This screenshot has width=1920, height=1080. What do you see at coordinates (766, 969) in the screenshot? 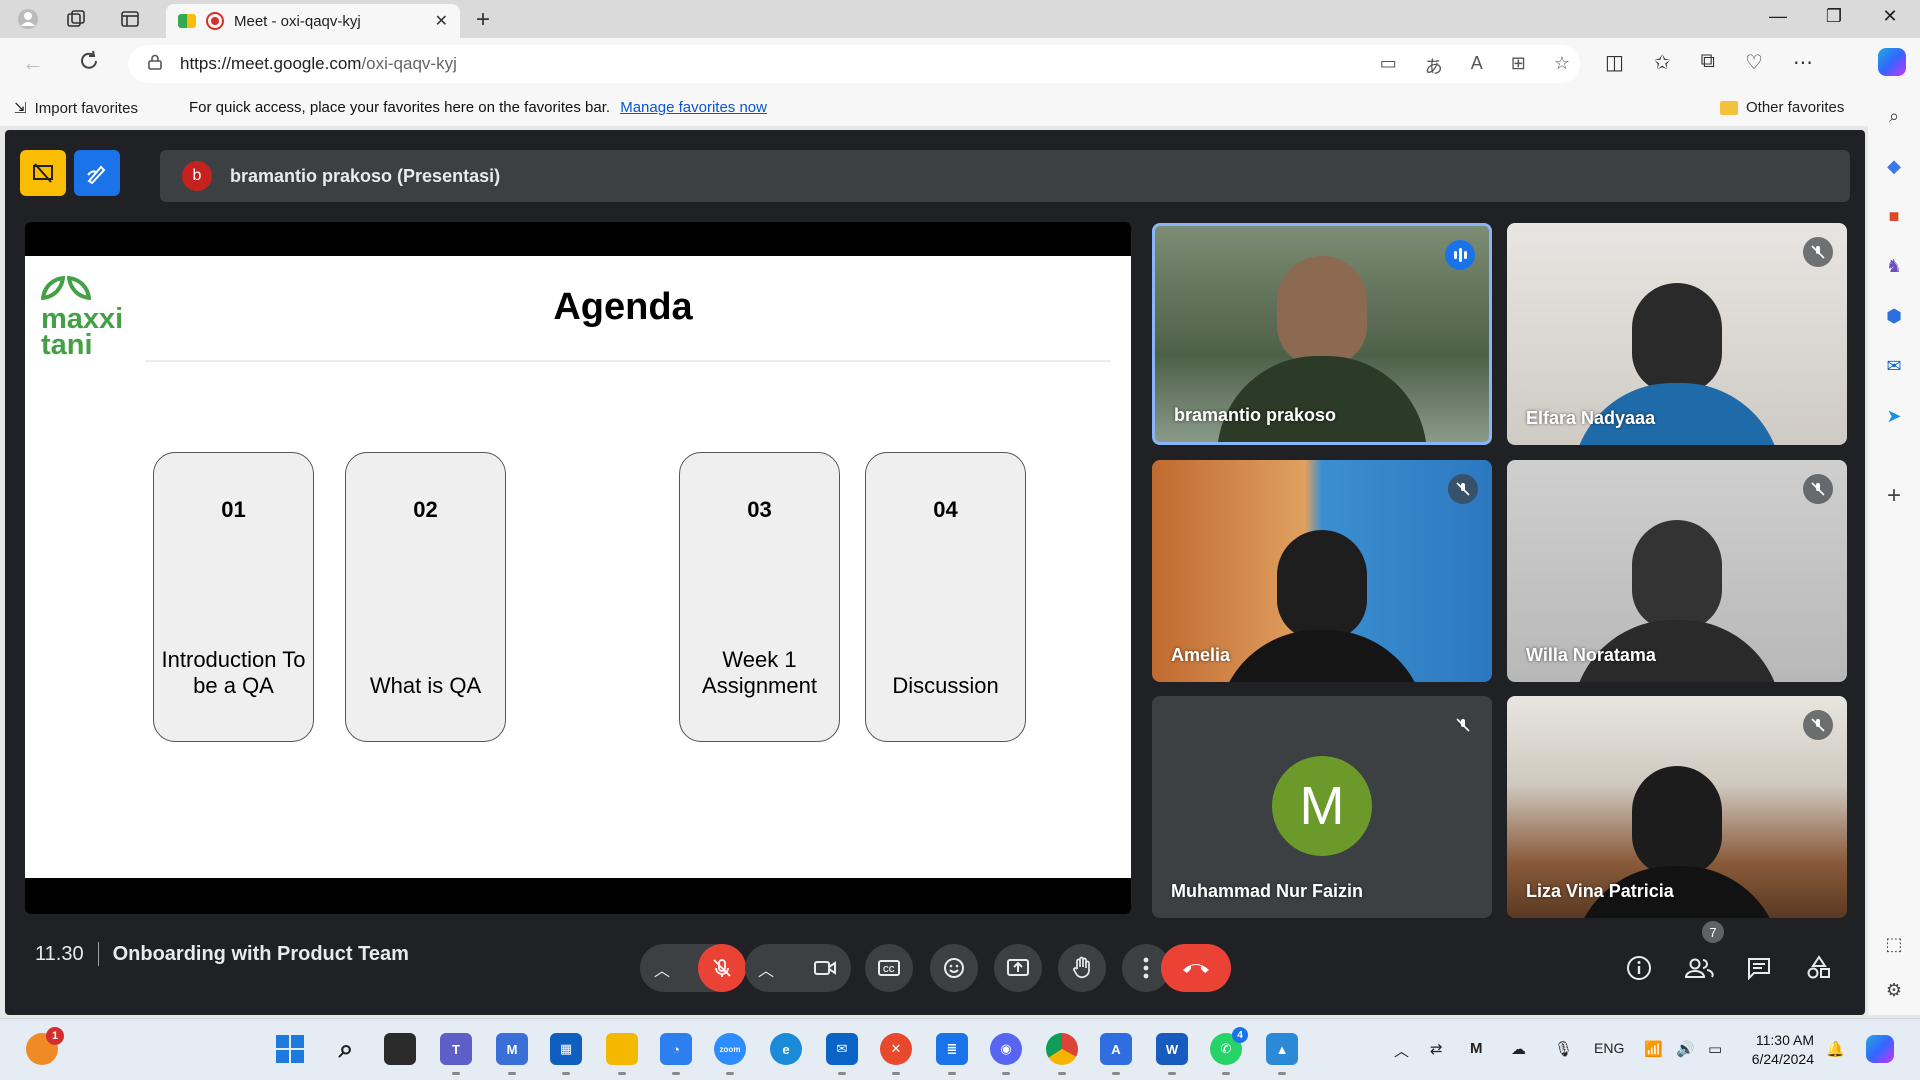
I see `video-options-chevron-icon: ︿` at bounding box center [766, 969].